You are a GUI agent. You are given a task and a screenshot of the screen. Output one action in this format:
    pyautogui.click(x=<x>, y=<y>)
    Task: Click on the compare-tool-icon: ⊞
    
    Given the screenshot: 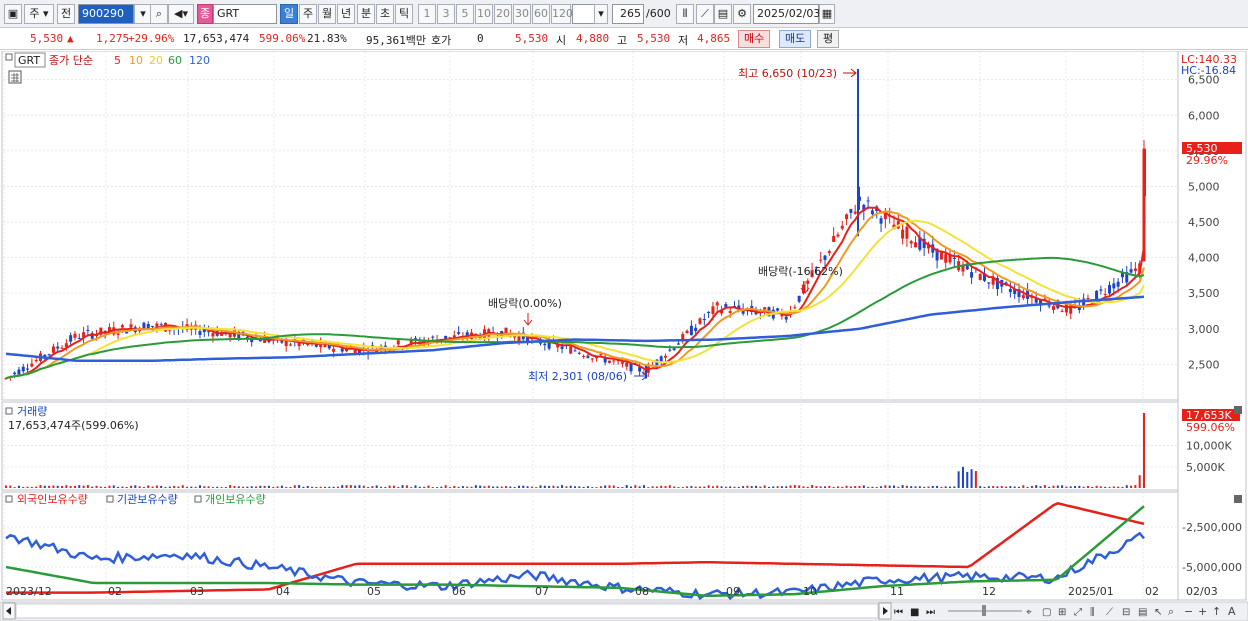 What is the action you would take?
    pyautogui.click(x=1062, y=612)
    